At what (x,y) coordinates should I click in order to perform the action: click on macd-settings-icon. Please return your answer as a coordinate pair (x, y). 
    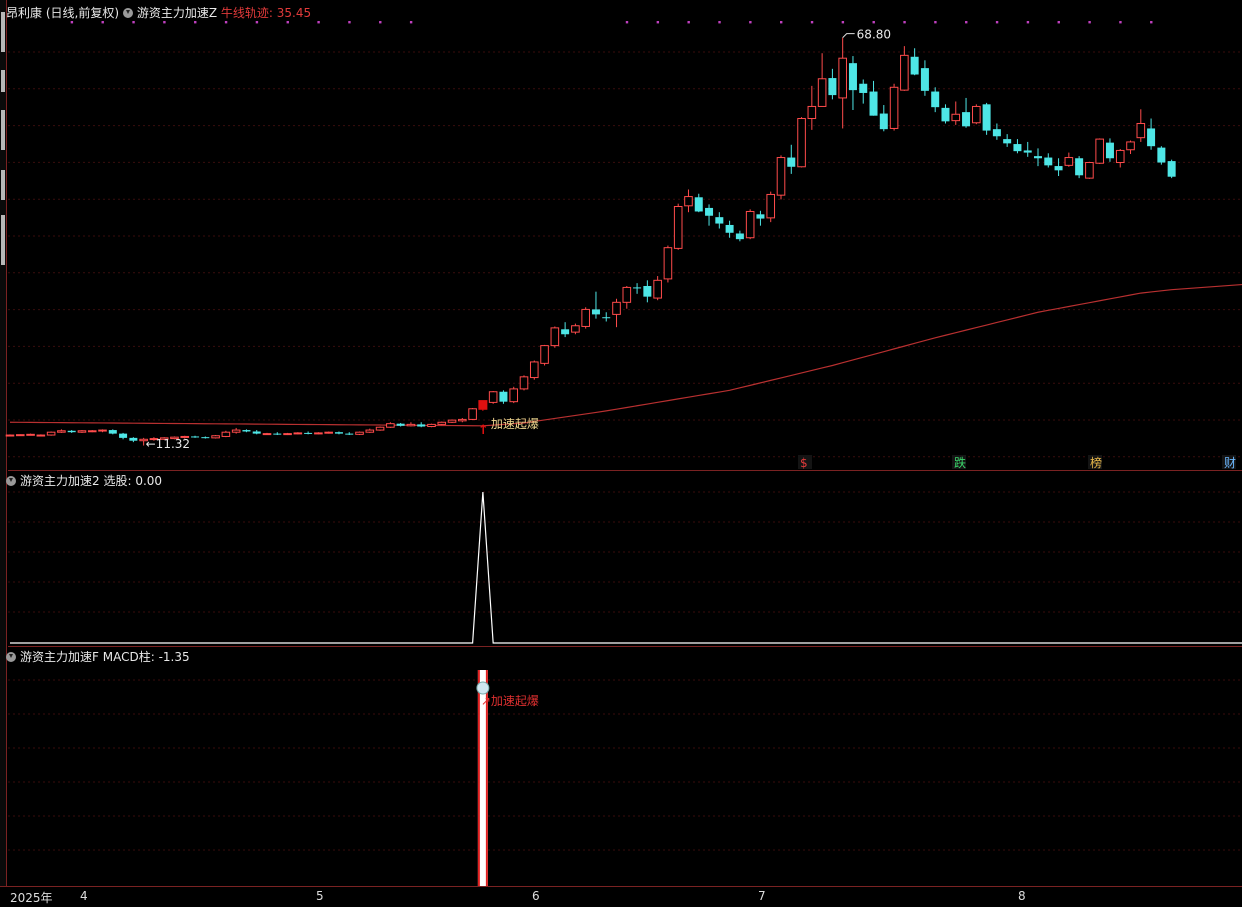
    Looking at the image, I should click on (11, 657).